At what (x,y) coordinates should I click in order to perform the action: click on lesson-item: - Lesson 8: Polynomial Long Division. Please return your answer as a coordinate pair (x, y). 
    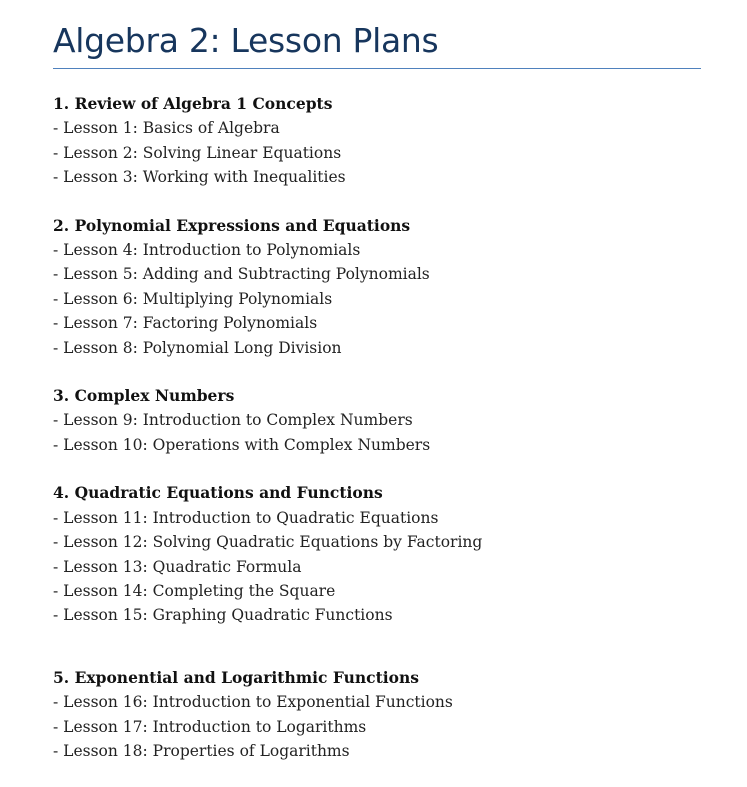
    Looking at the image, I should click on (197, 347).